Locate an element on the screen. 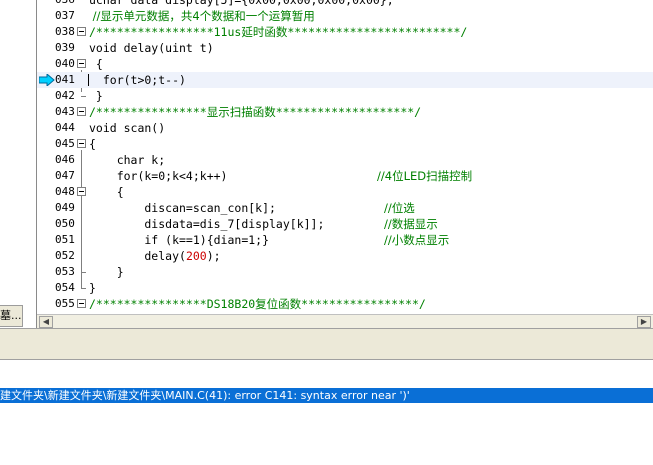 The image size is (653, 465). code-line: 037 //显示单元数据，共4个数据和一个运算暂用 is located at coordinates (345, 16).